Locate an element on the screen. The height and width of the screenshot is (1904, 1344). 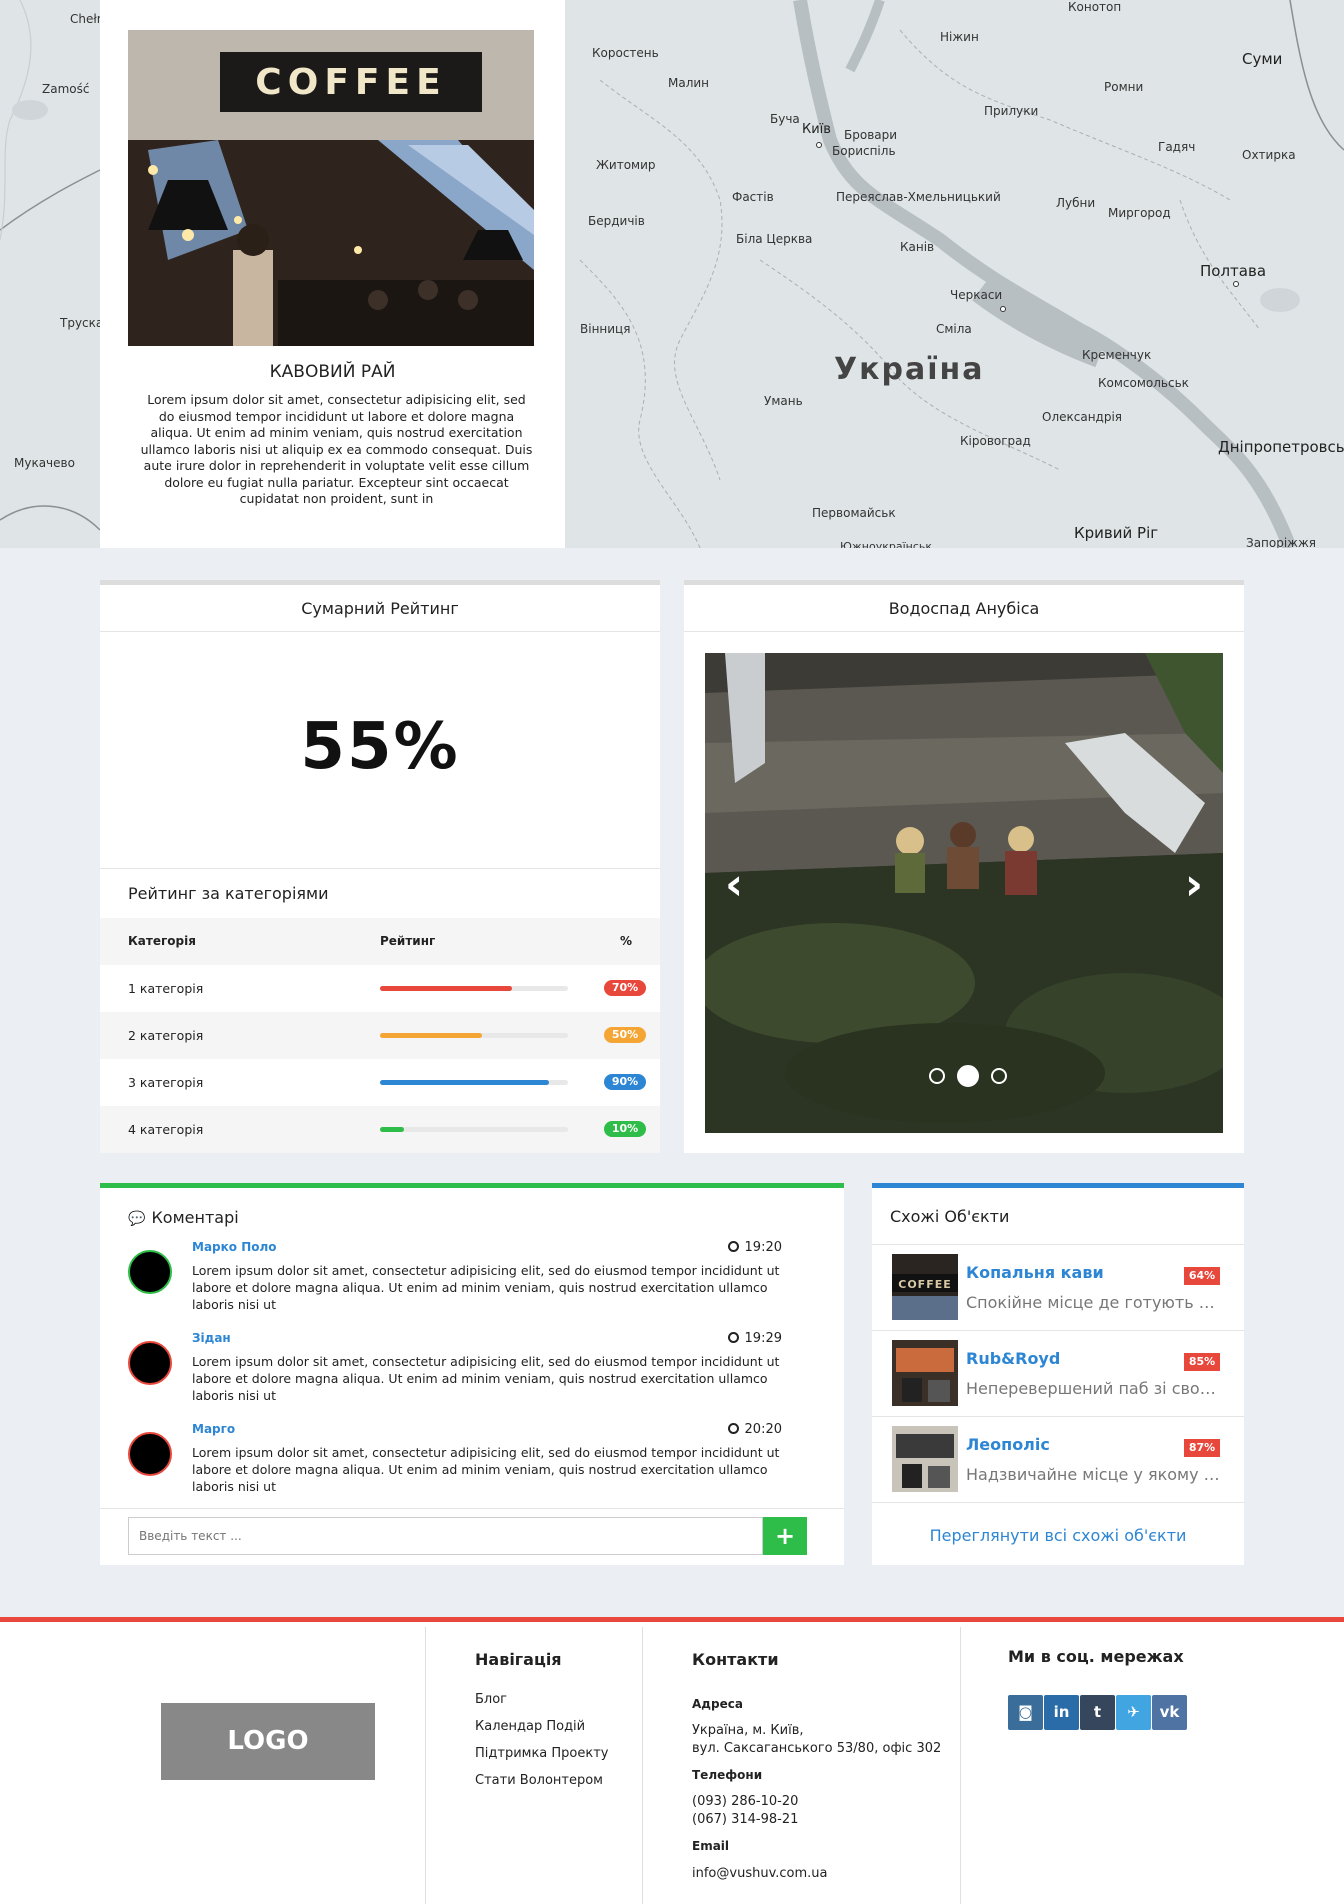
coffee-shop-image: COFFEE is located at coordinates (331, 188).